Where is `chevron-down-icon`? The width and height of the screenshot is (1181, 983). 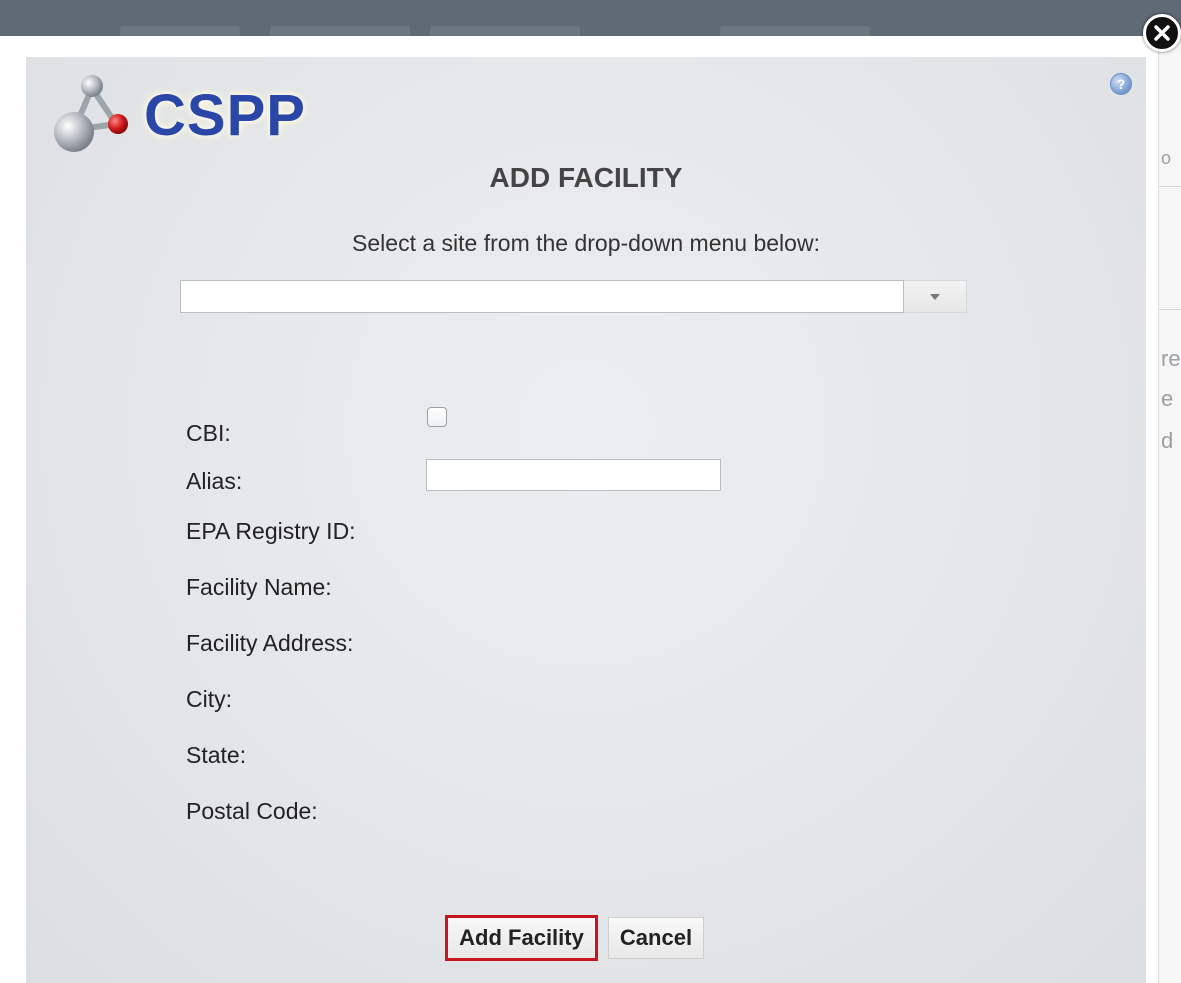 chevron-down-icon is located at coordinates (935, 296).